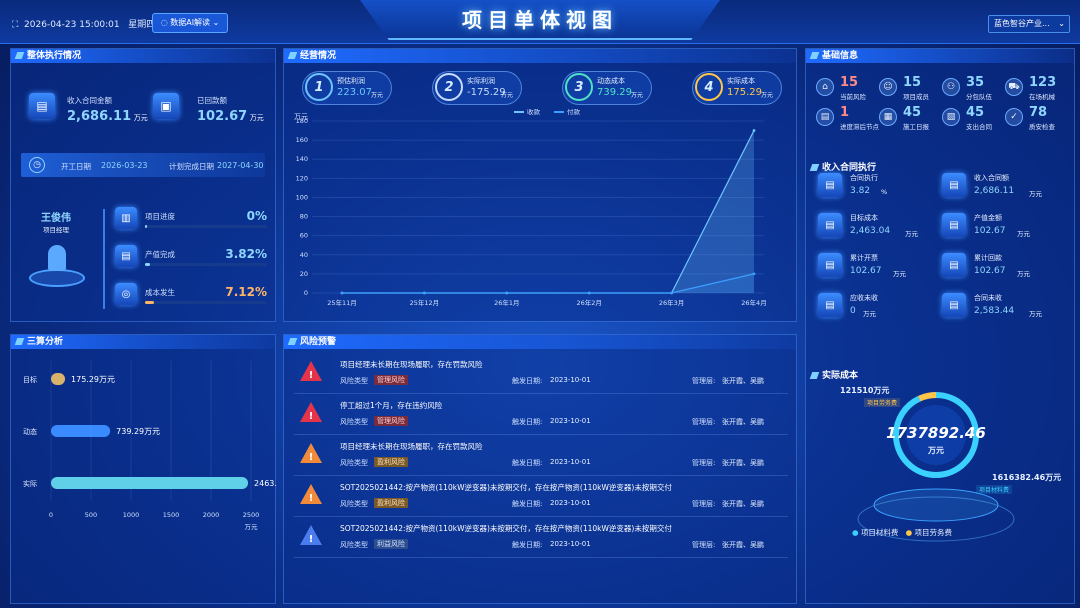  I want to click on basic-stat-label: 项目成员, so click(916, 97).